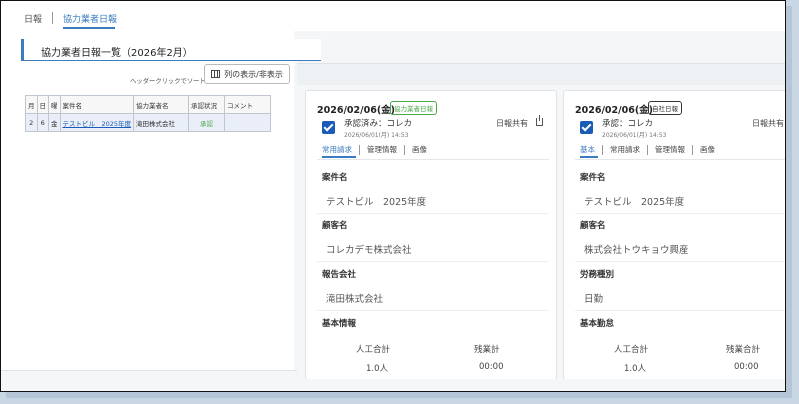 This screenshot has height=404, width=799. I want to click on field-label-labor-type: 労務種別, so click(597, 275).